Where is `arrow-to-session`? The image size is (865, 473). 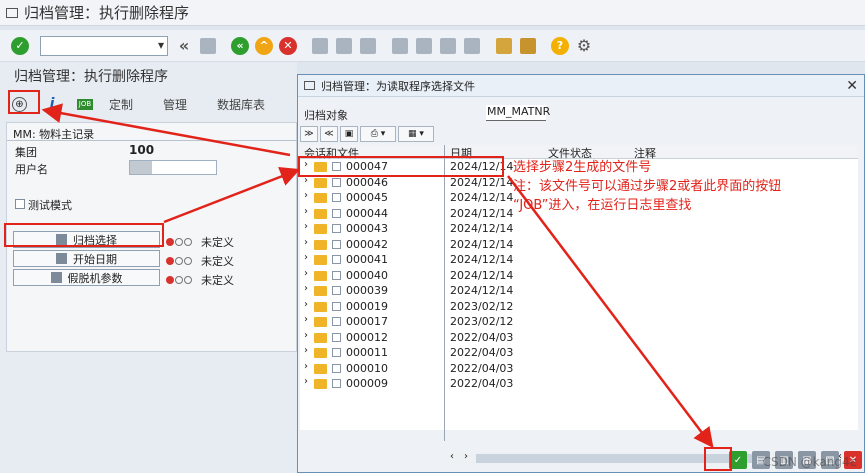
arrow-to-session is located at coordinates (232, 195).